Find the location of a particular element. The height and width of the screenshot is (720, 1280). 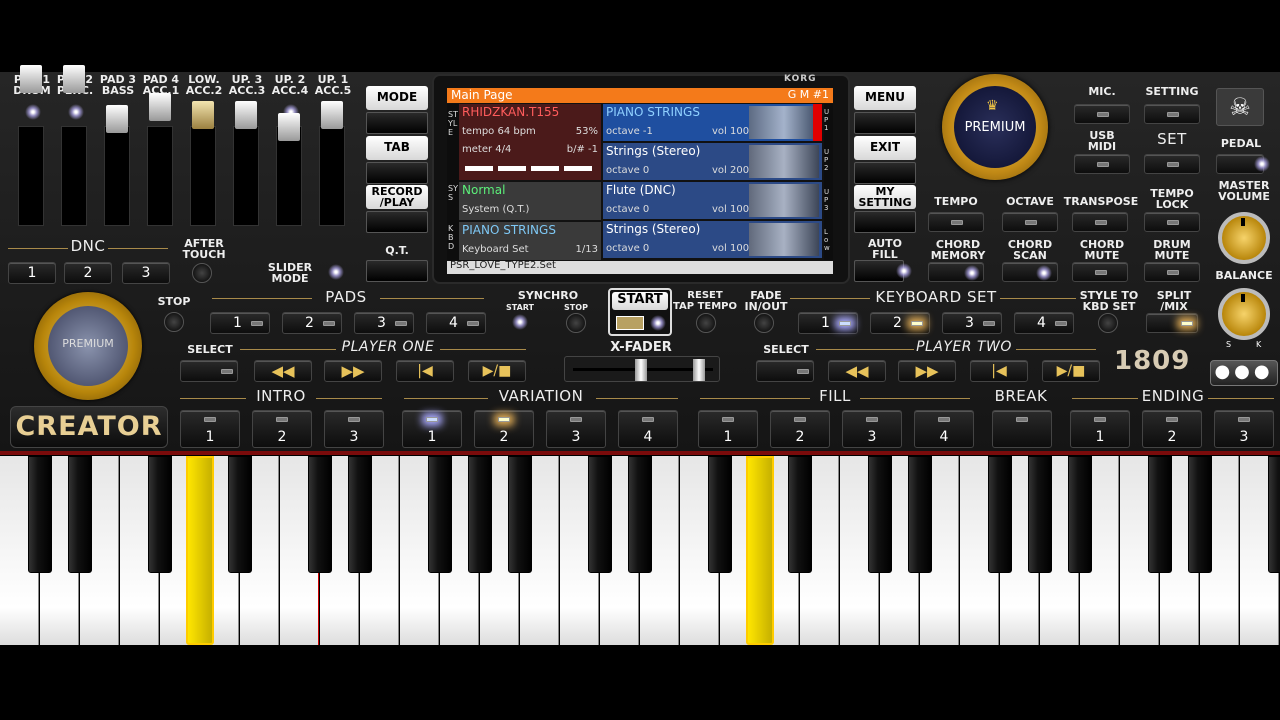

split-mix-button is located at coordinates (1172, 323).